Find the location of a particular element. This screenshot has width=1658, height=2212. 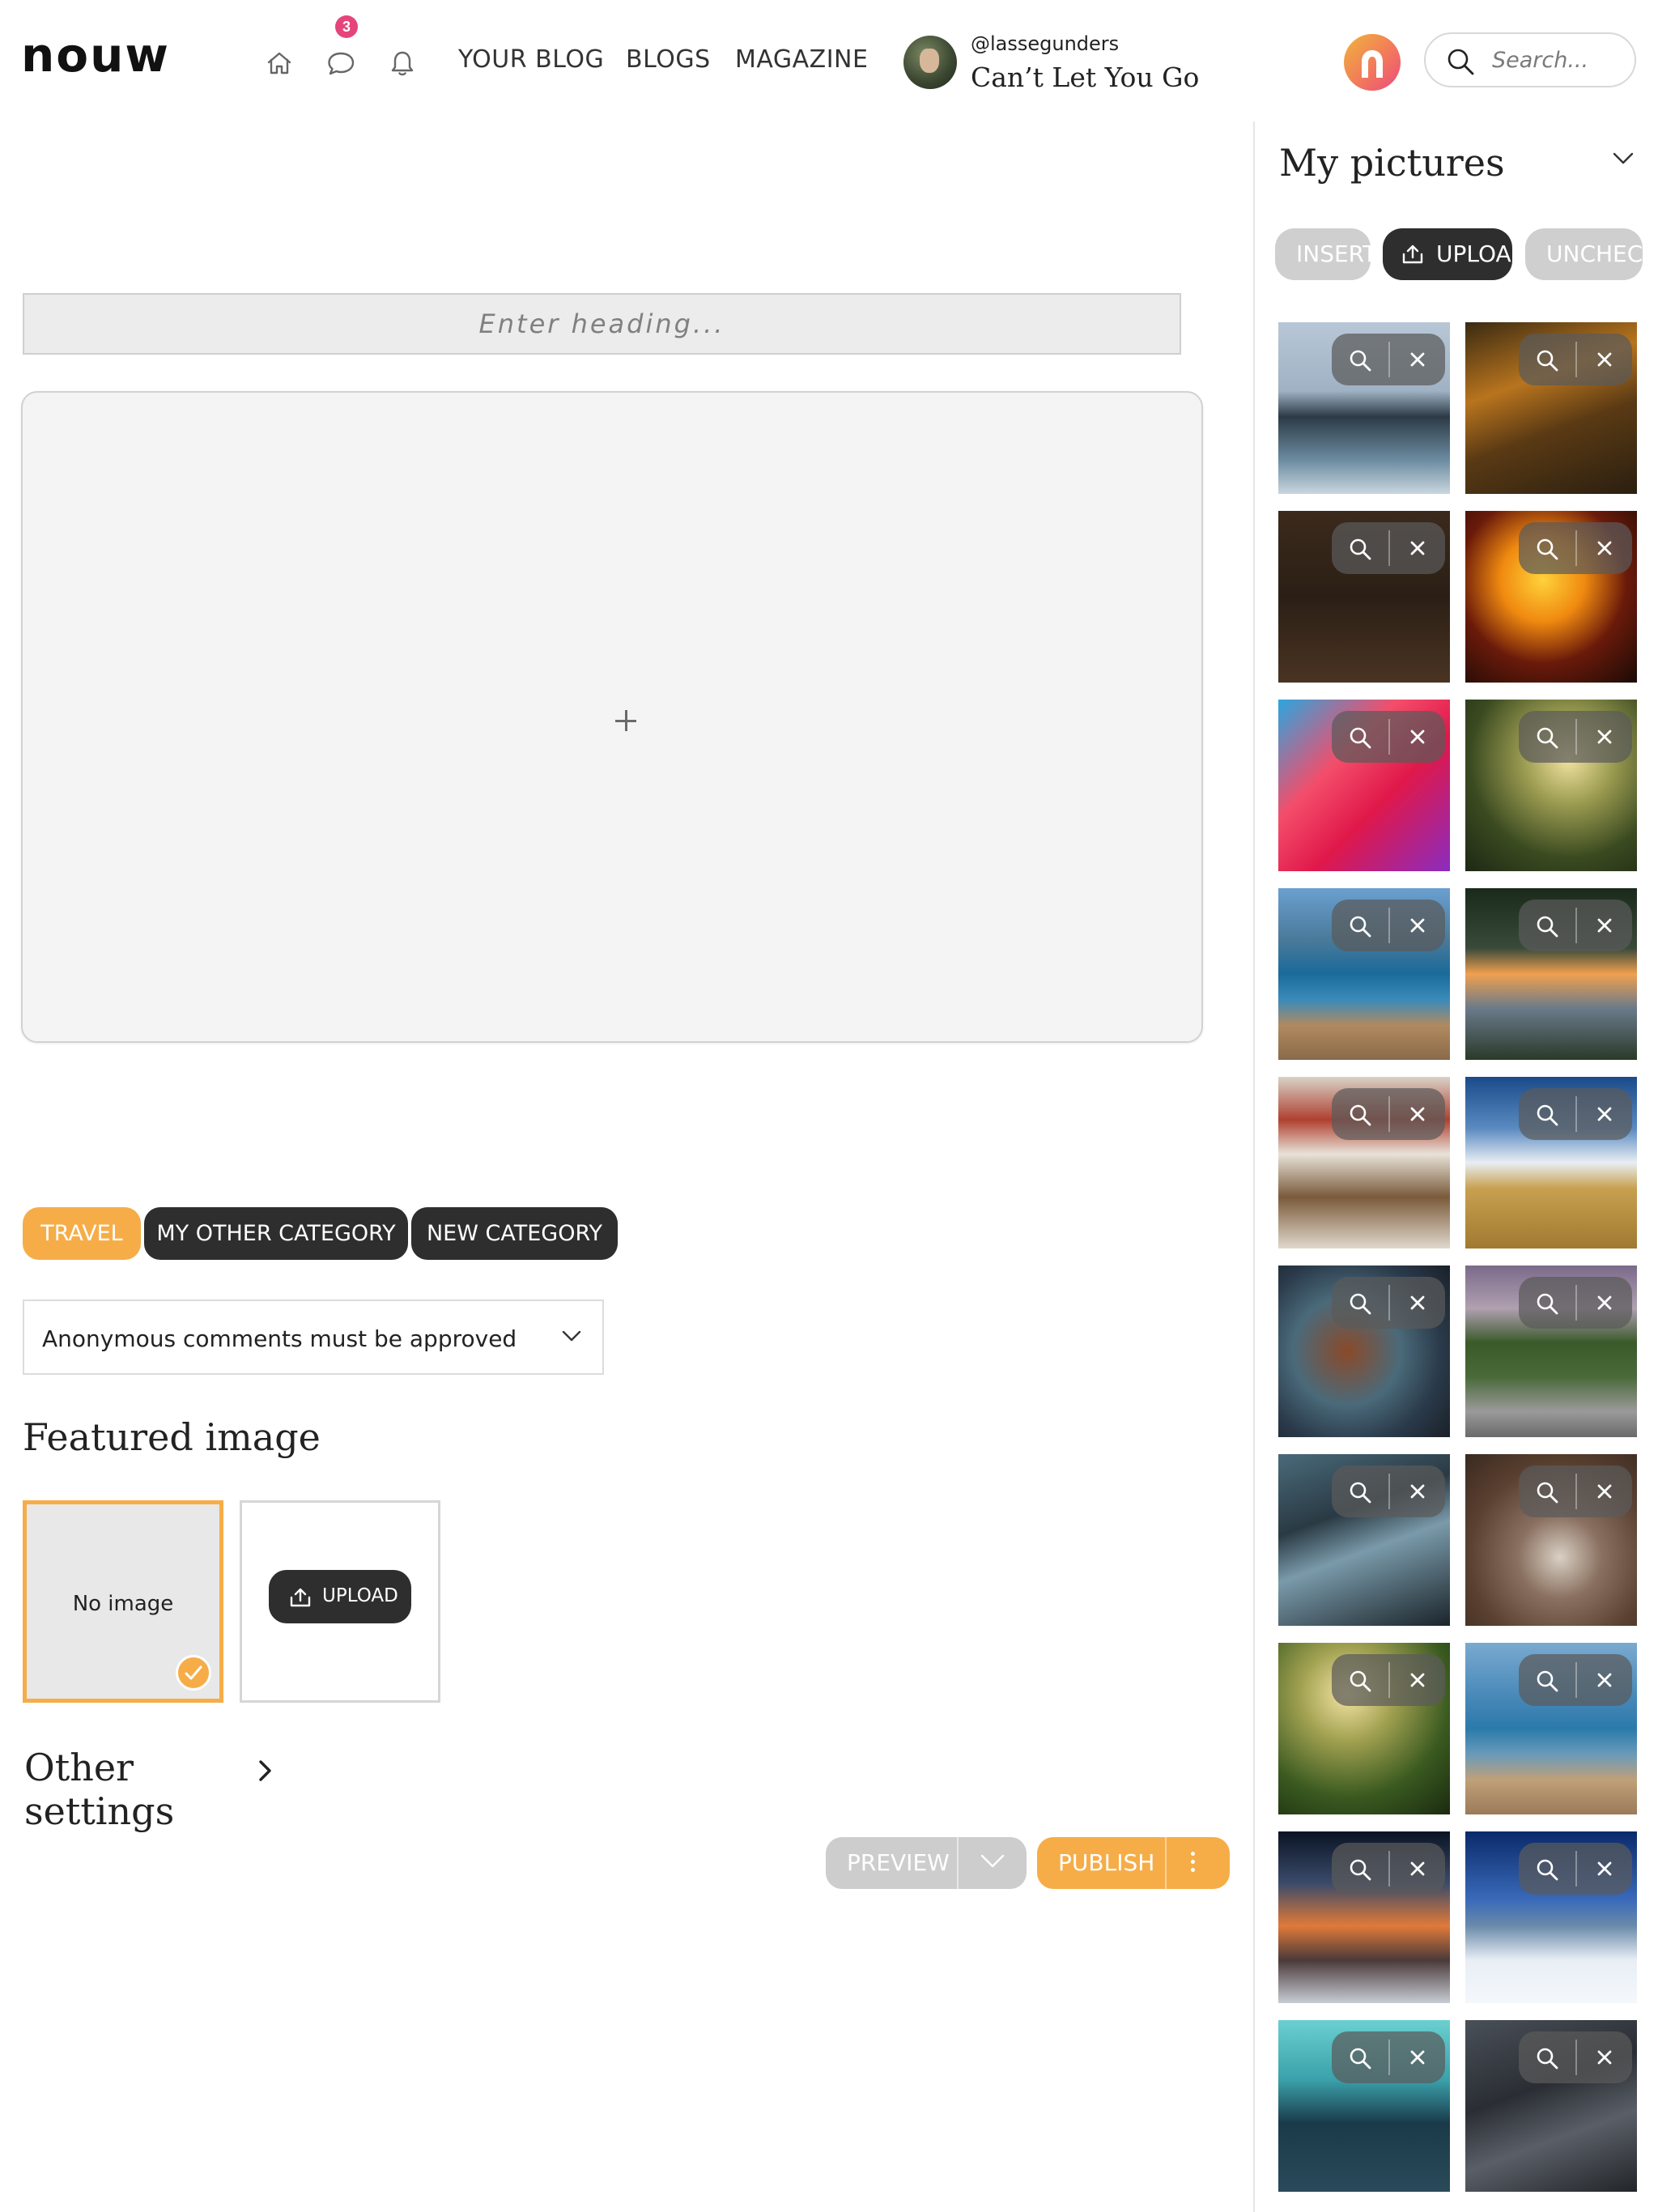

preview-button-group: PREVIEW is located at coordinates (926, 1863).